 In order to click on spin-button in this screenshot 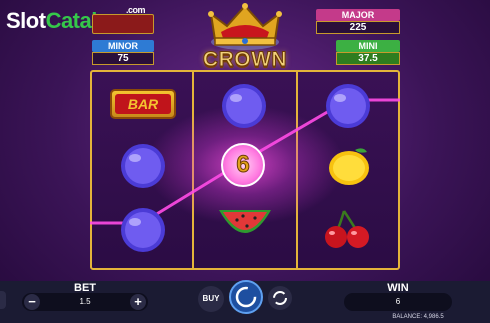, I will do `click(246, 297)`.